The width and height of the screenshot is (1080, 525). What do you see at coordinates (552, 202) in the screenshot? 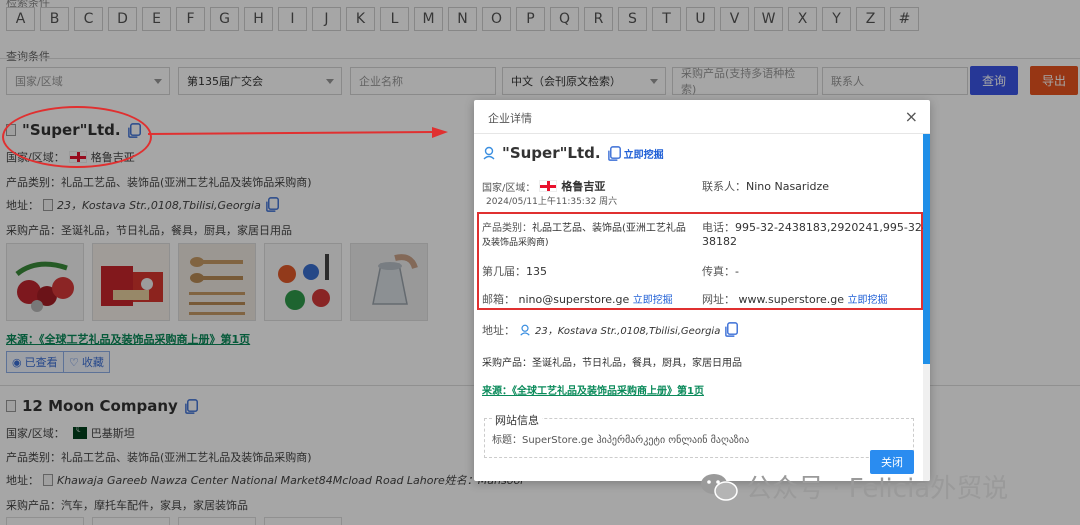
I see `modal-date: 2024/05/11上午11:35:32 周六` at bounding box center [552, 202].